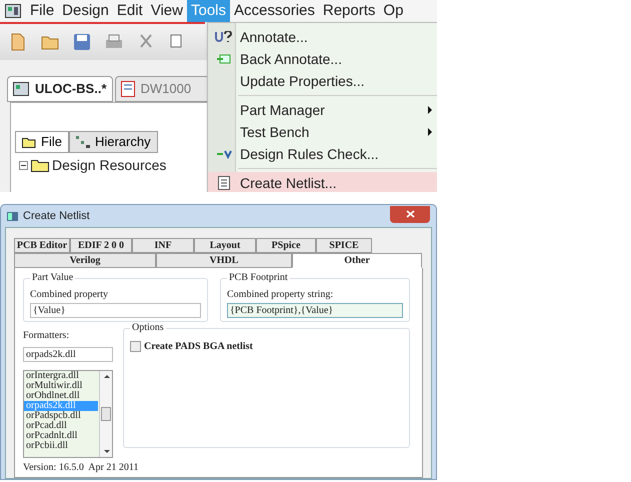 The width and height of the screenshot is (631, 482). What do you see at coordinates (148, 328) in the screenshot?
I see `group-legend: Options` at bounding box center [148, 328].